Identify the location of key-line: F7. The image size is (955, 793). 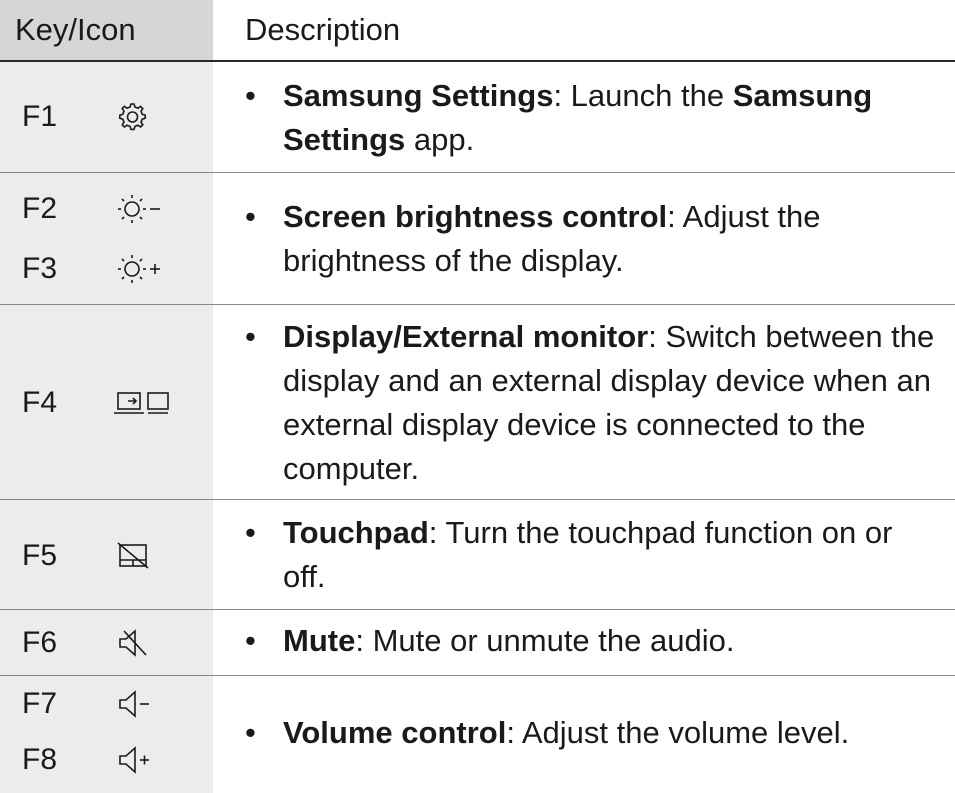
(106, 704).